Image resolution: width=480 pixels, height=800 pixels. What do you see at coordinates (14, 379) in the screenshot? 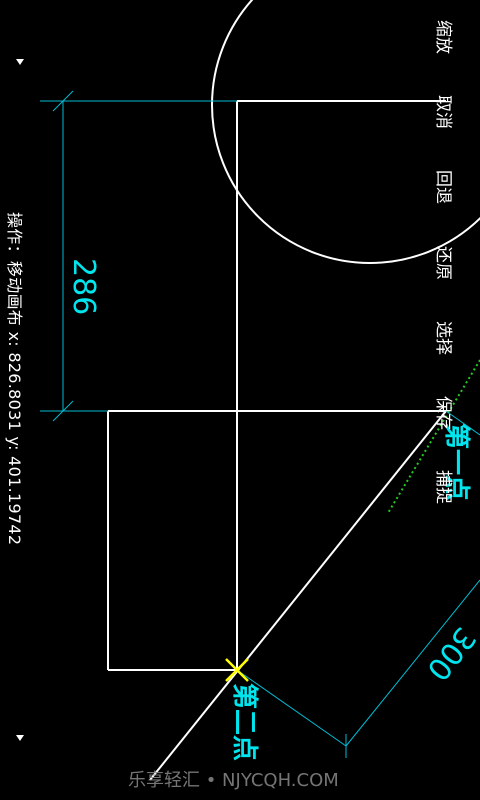
I see `status-readout: 操作：移动画布 x: 826.8031 y: 401.19742` at bounding box center [14, 379].